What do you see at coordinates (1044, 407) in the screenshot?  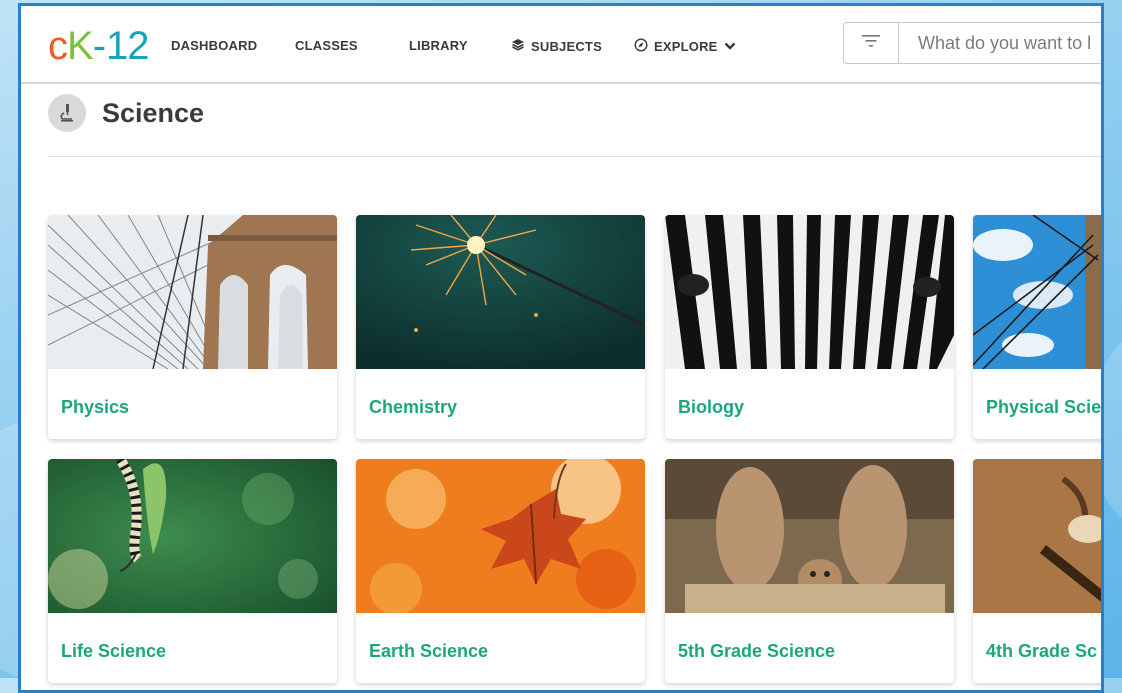 I see `card-label: Physical Scie` at bounding box center [1044, 407].